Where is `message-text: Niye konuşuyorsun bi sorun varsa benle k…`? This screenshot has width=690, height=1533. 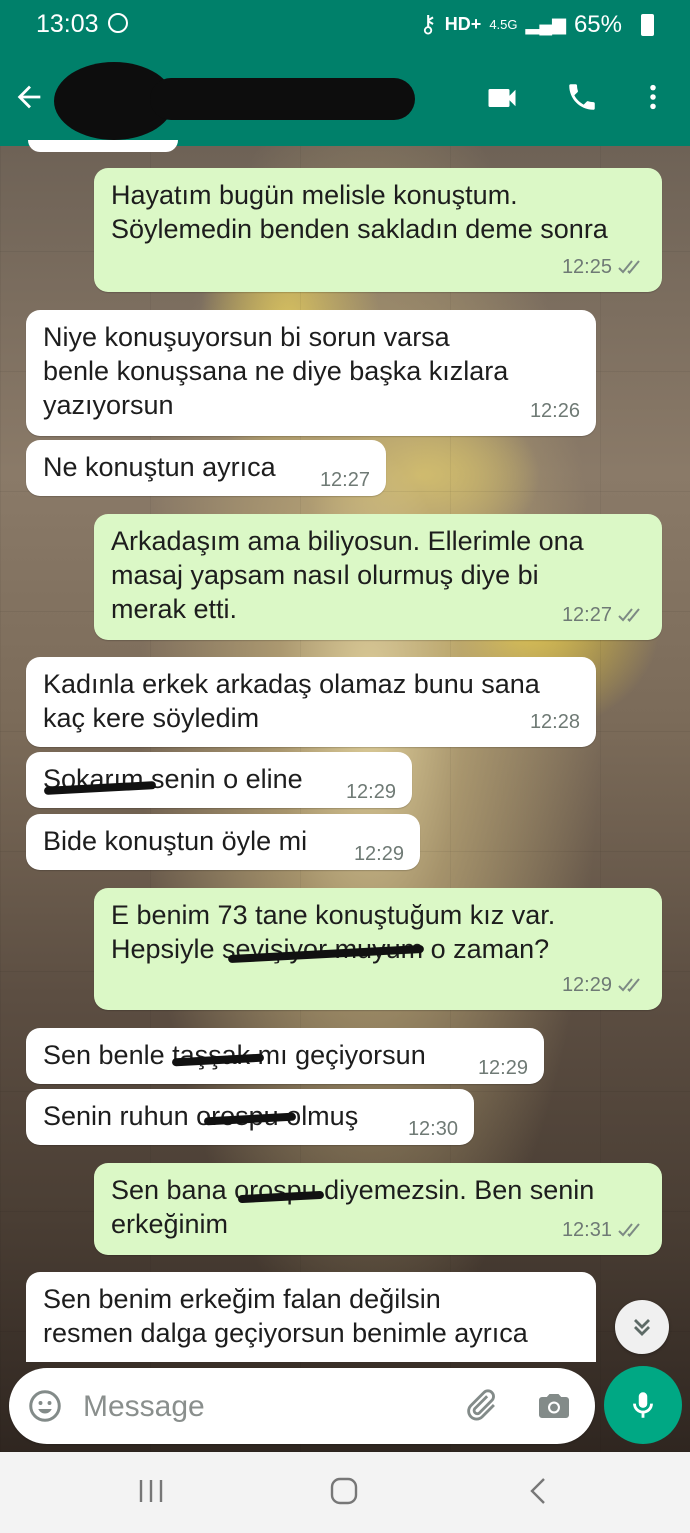
message-text: Niye konuşuyorsun bi sorun varsa benle k… is located at coordinates (276, 371).